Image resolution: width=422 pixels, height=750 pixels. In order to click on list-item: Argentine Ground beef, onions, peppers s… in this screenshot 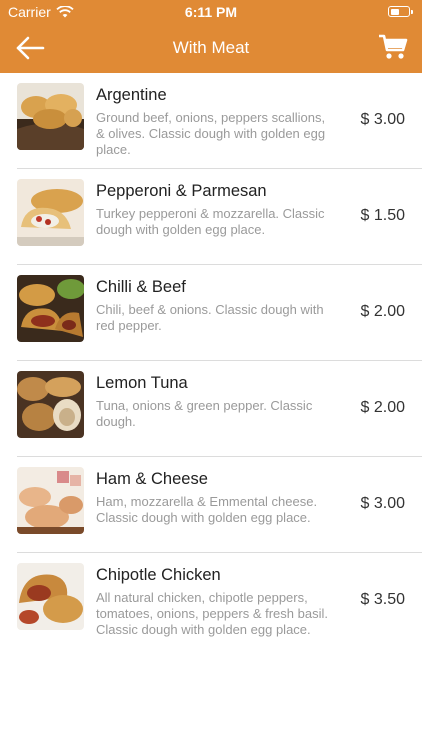, I will do `click(219, 121)`.